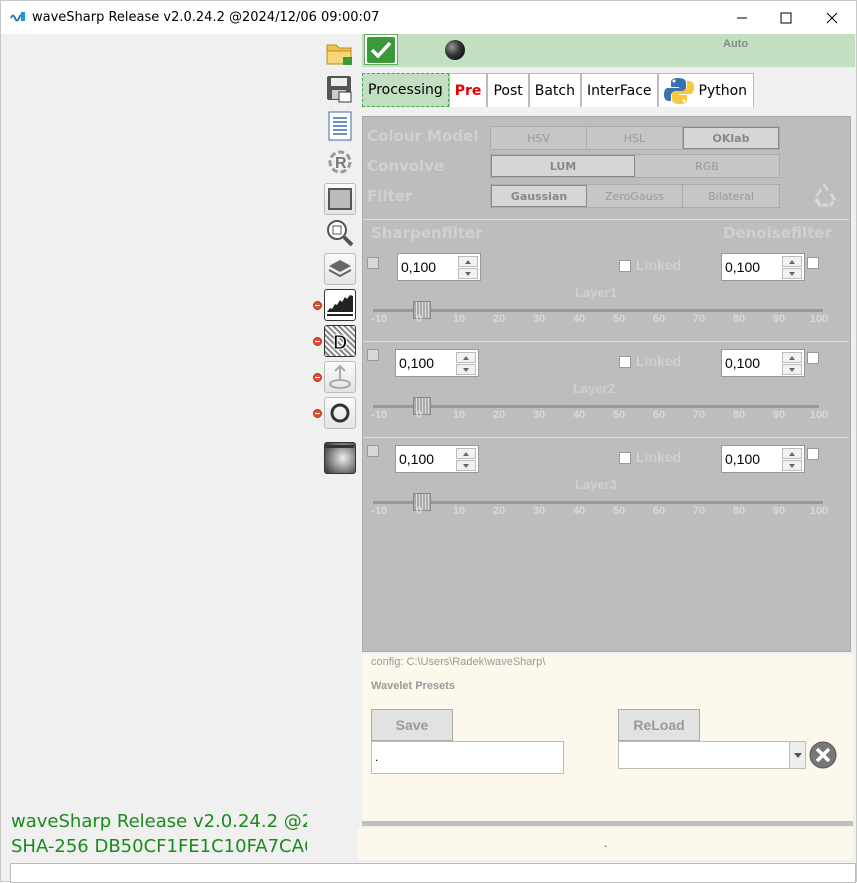 This screenshot has height=883, width=857. What do you see at coordinates (659, 725) in the screenshot?
I see `reload-button: ReLoad` at bounding box center [659, 725].